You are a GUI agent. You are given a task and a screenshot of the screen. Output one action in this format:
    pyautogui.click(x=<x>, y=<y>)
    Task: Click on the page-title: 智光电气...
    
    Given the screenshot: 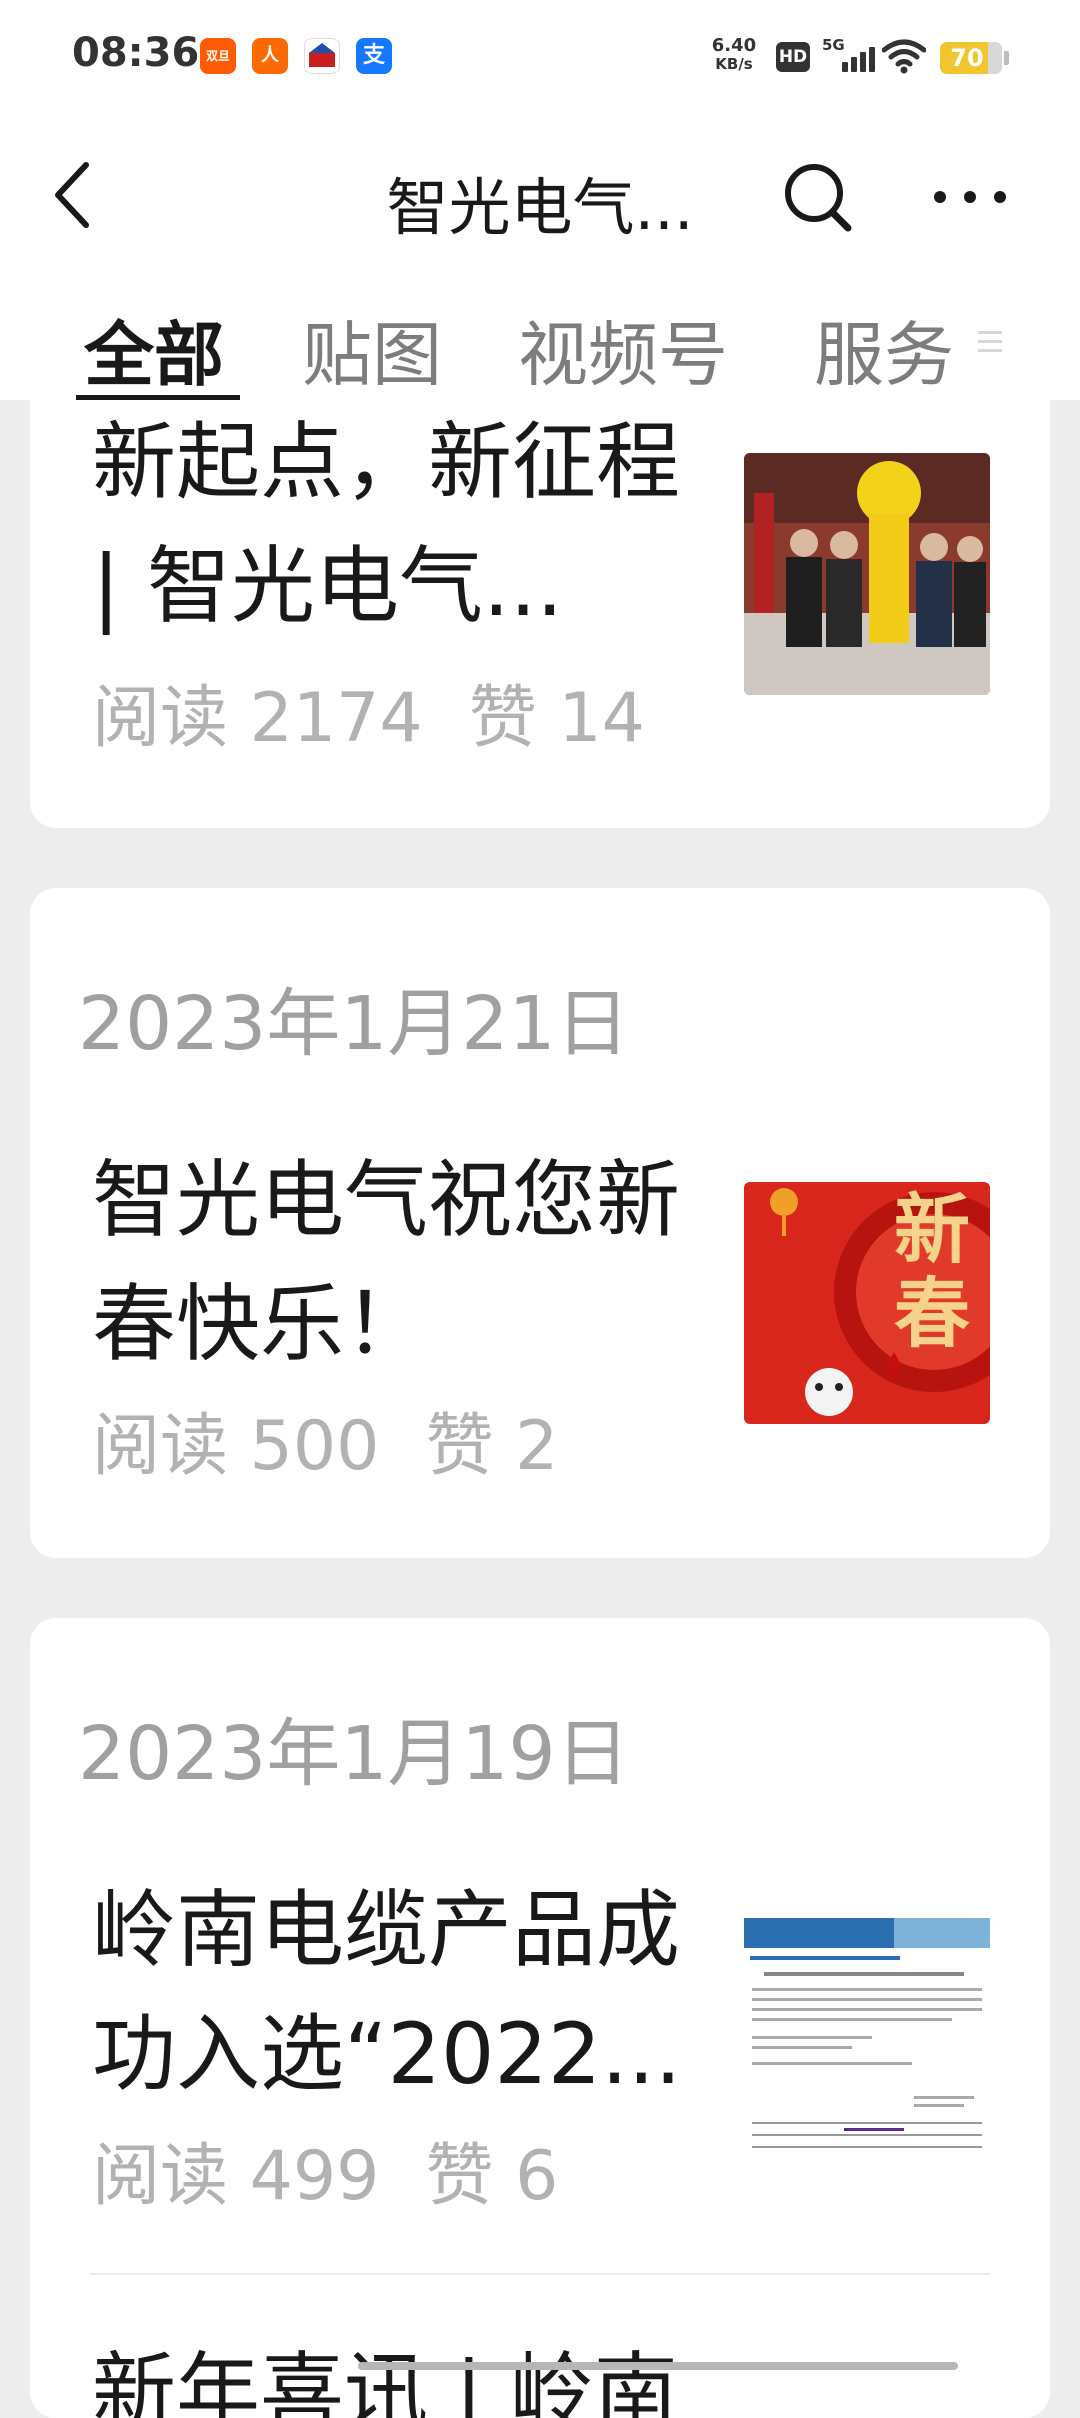 What is the action you would take?
    pyautogui.click(x=540, y=207)
    